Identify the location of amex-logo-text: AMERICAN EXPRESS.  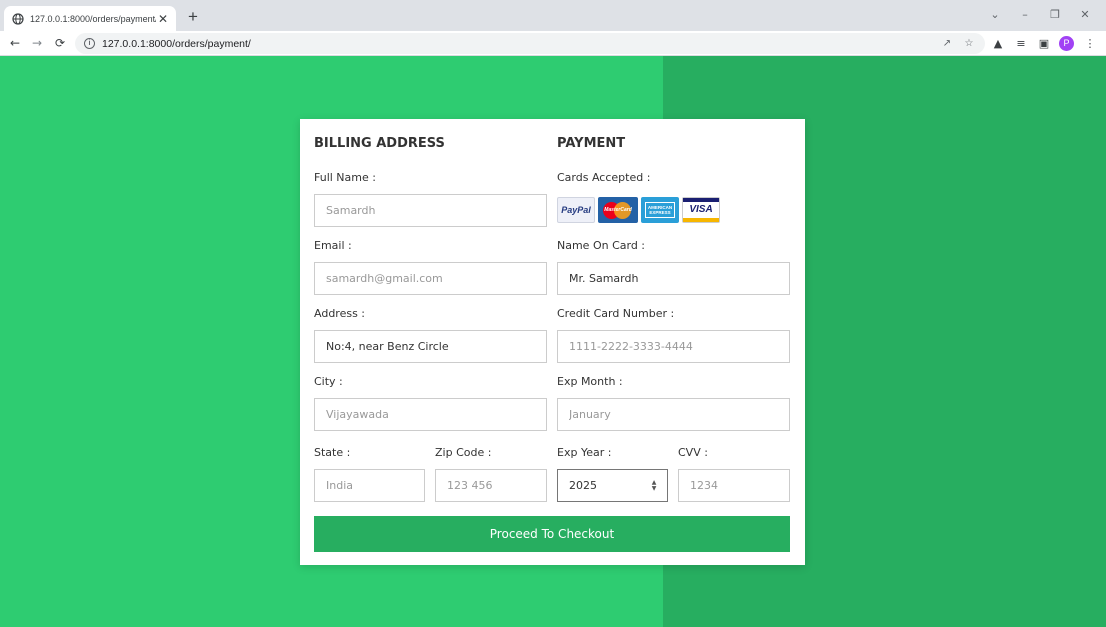
(660, 209).